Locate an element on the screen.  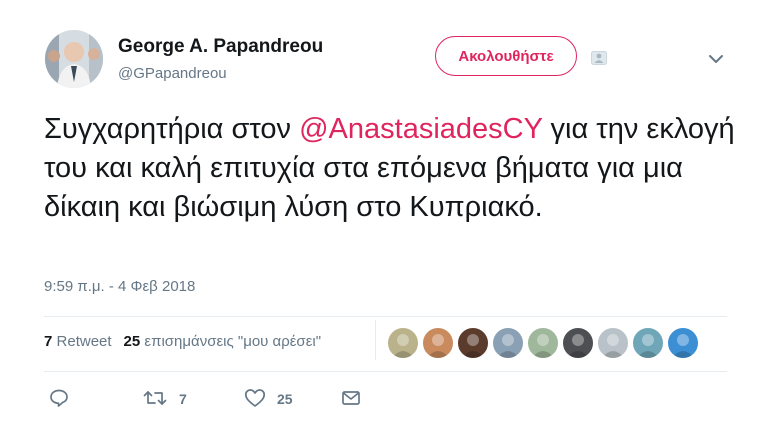
mention-link: @AnastasiadesCY is located at coordinates (420, 129).